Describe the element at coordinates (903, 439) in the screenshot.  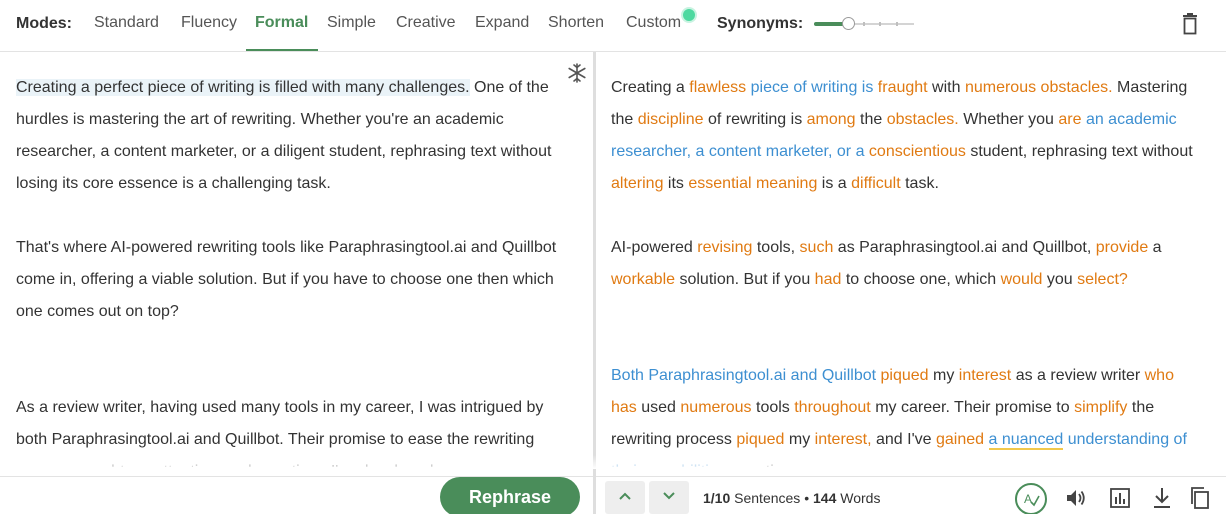
I see `output-text: and I've` at that location.